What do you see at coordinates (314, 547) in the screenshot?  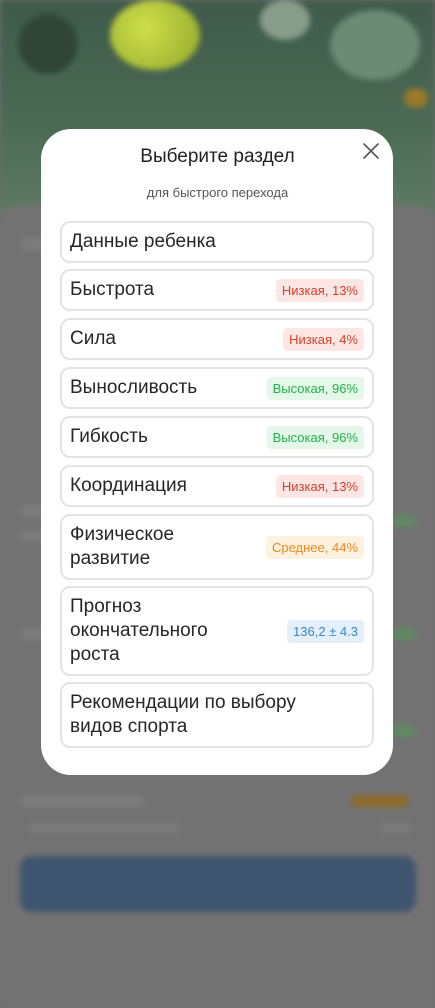 I see `level-badge: Среднее, 44%` at bounding box center [314, 547].